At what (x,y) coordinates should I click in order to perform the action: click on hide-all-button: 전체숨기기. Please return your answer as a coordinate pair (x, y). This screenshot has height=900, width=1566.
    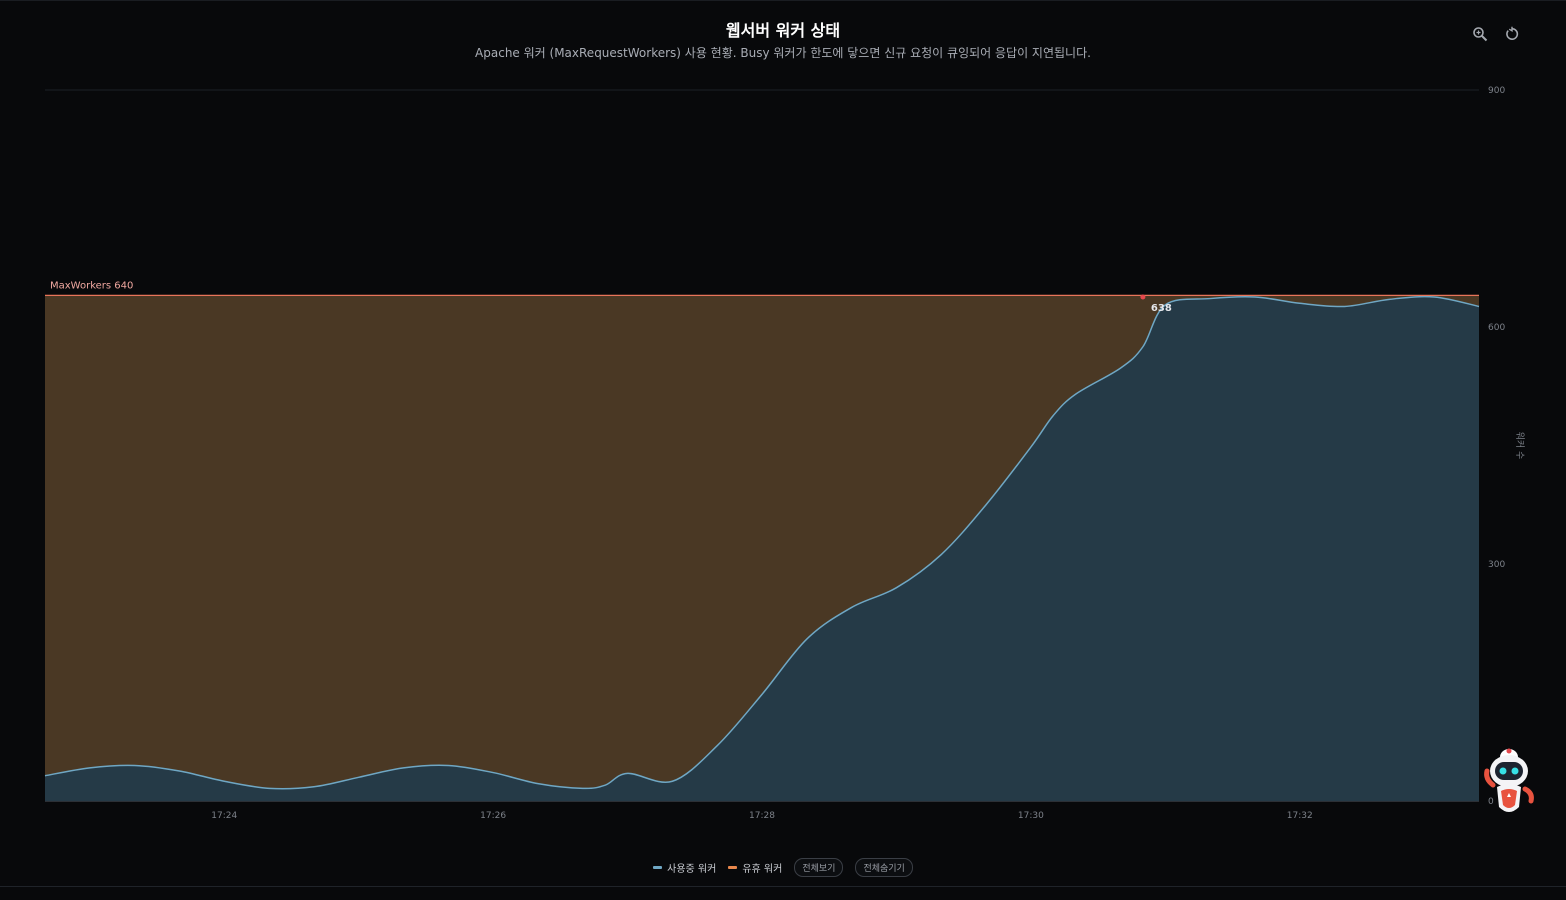
    Looking at the image, I should click on (884, 867).